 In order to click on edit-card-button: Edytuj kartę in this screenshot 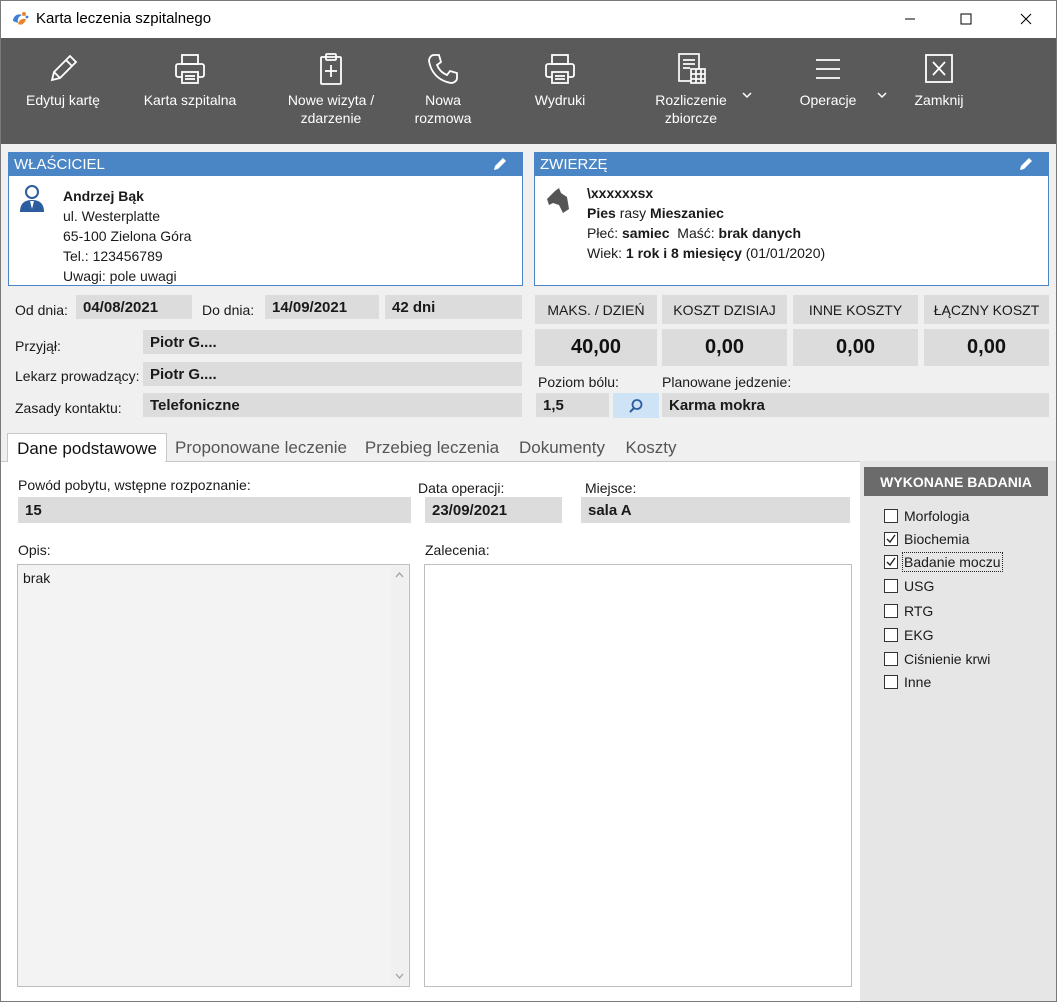, I will do `click(63, 91)`.